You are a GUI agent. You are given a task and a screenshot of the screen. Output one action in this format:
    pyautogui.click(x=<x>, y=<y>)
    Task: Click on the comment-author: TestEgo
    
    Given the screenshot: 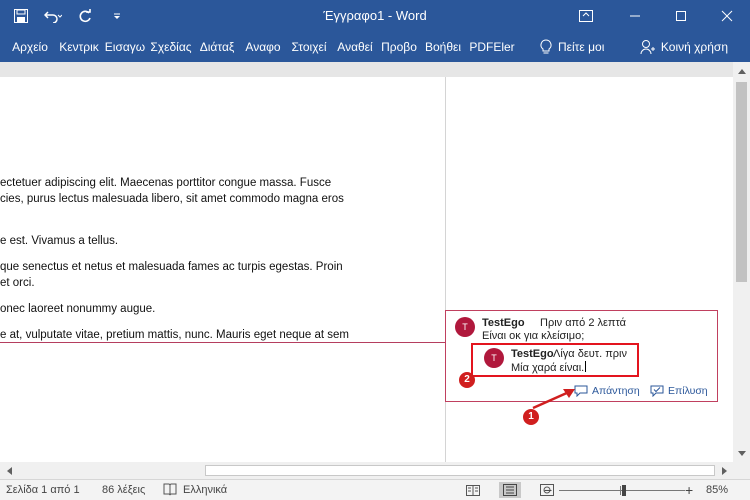 What is the action you would take?
    pyautogui.click(x=503, y=323)
    